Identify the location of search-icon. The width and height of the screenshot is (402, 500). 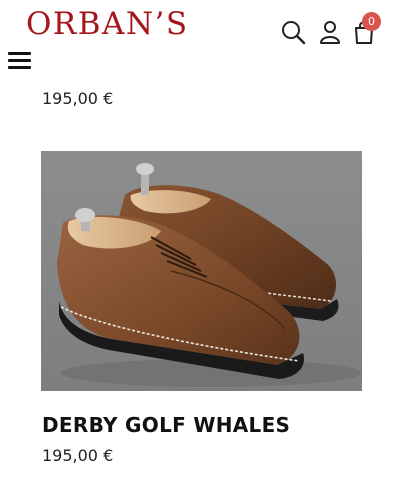
(293, 32).